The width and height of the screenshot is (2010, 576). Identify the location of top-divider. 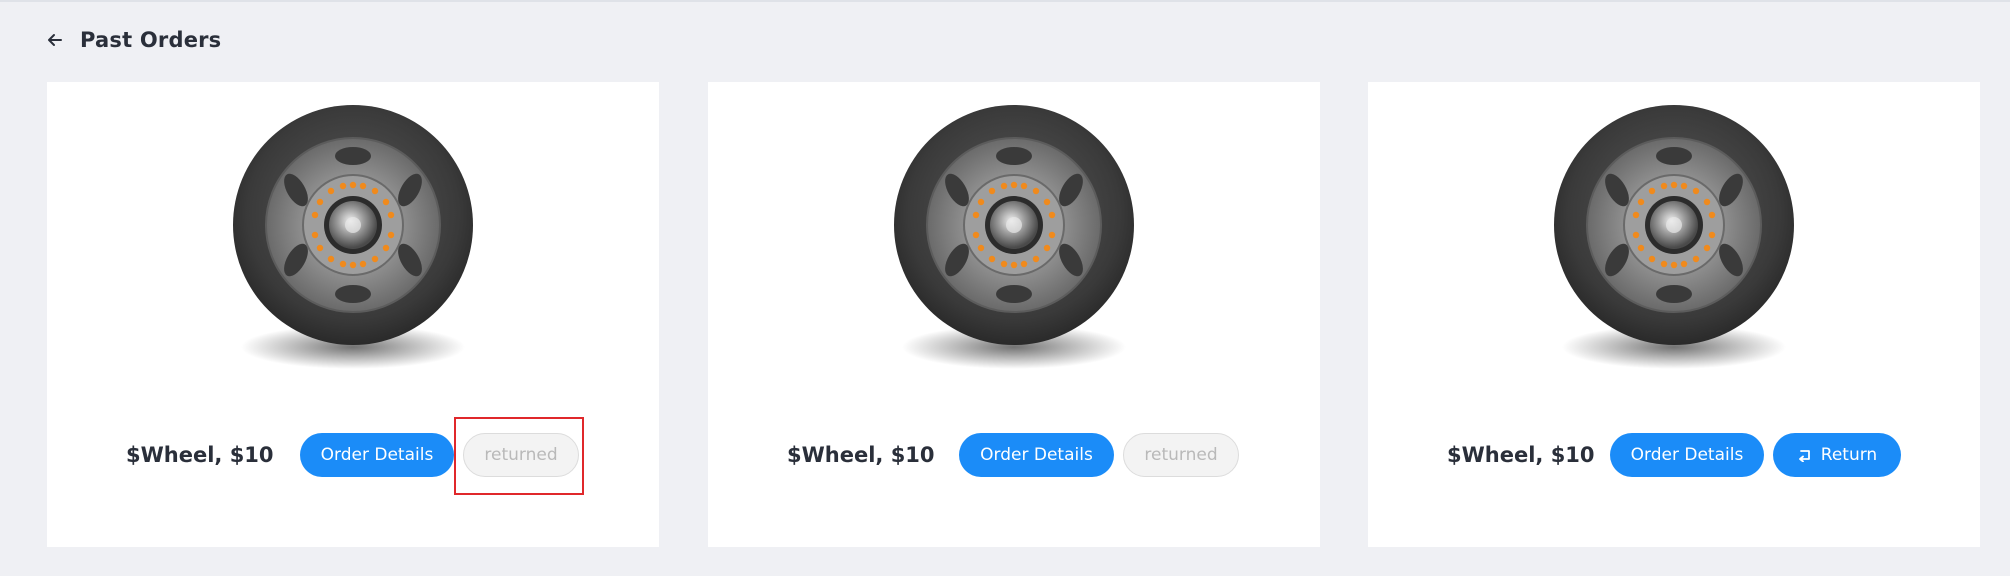
(1005, 1).